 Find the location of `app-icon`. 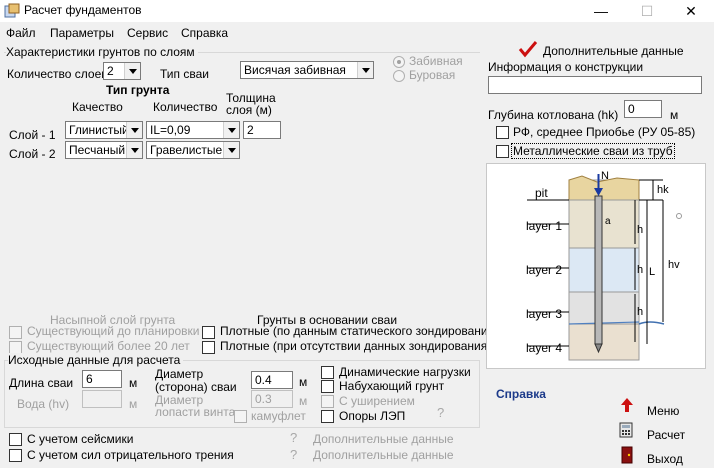

app-icon is located at coordinates (12, 10).